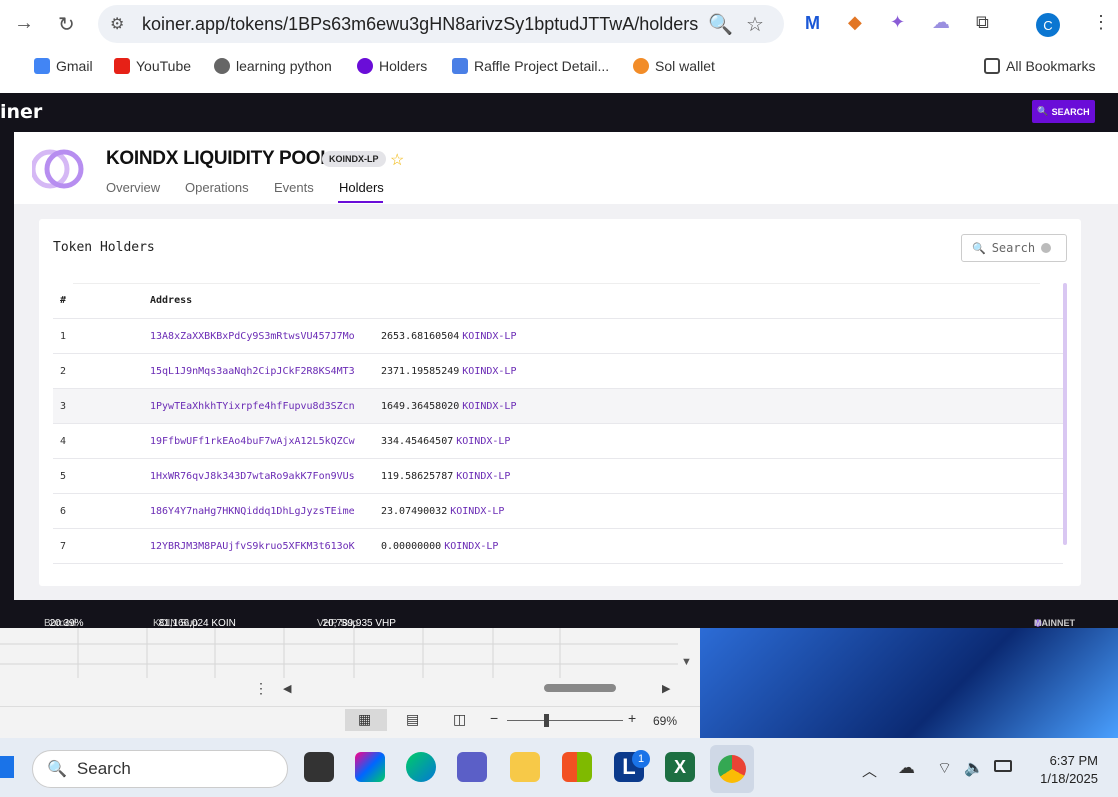 The width and height of the screenshot is (1118, 797). What do you see at coordinates (252, 441) in the screenshot?
I see `holder-address-link: 19FfbwUFf1rkEAo4buF7wAjxA12L5kQZCw` at bounding box center [252, 441].